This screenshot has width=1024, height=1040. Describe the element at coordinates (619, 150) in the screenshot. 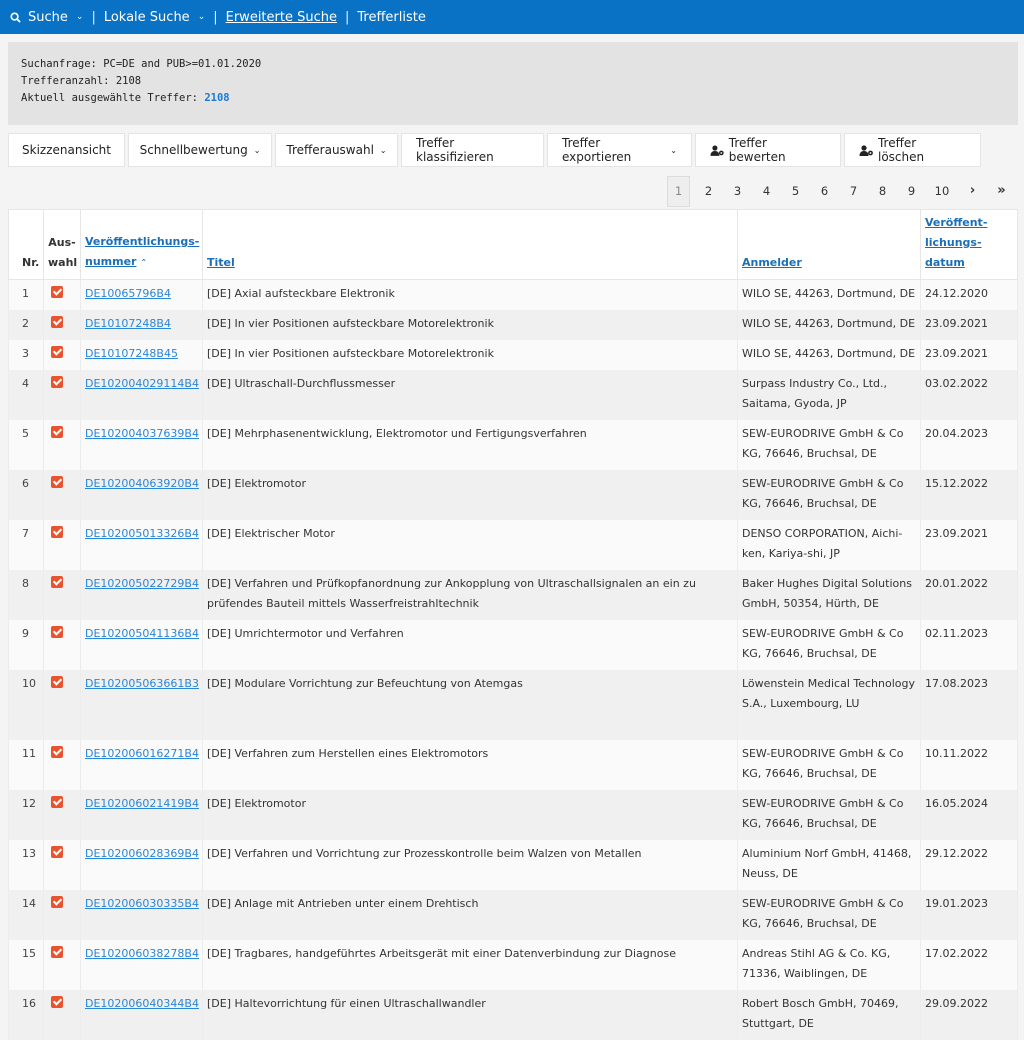

I see `export-hits-button: Treffer exportieren ⌄` at that location.